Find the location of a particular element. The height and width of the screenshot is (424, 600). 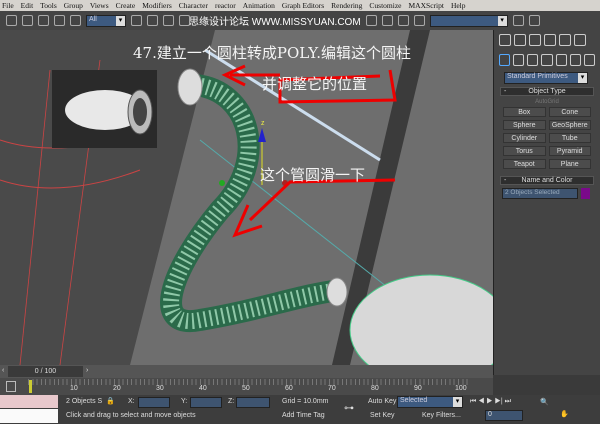

mirror-icon is located at coordinates (518, 20).